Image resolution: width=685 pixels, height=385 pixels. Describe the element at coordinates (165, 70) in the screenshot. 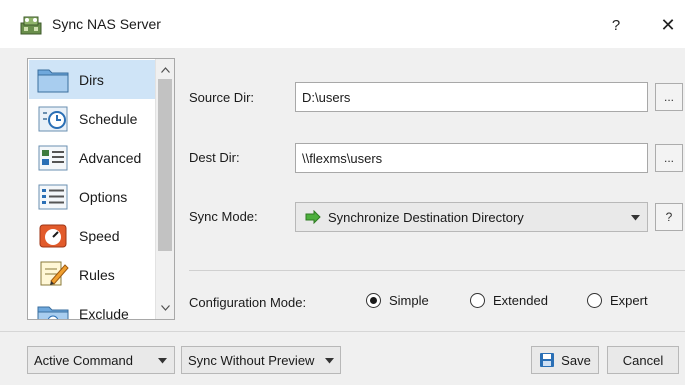

I see `scroll-up-icon` at that location.